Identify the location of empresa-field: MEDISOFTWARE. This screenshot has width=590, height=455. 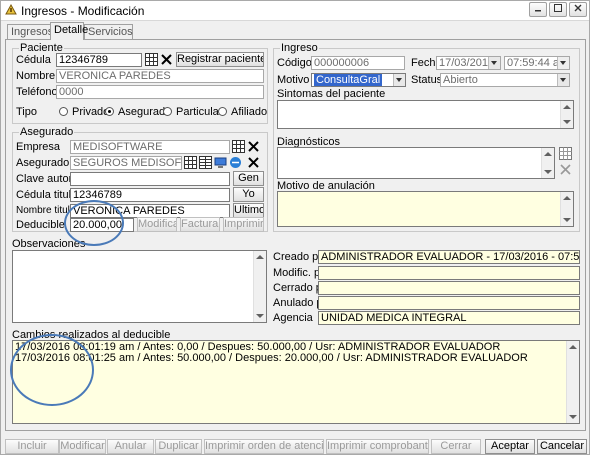
(150, 147).